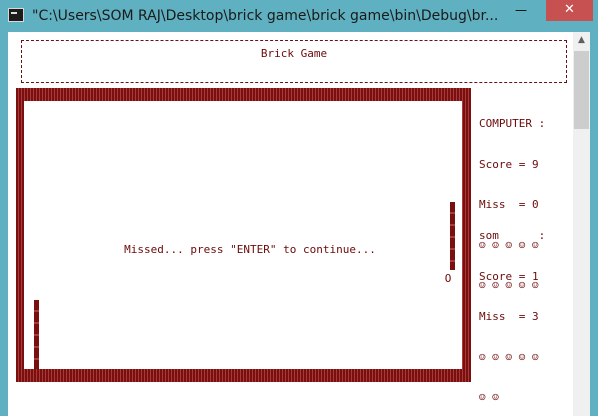 The width and height of the screenshot is (598, 416). Describe the element at coordinates (448, 278) in the screenshot. I see `ball: O` at that location.